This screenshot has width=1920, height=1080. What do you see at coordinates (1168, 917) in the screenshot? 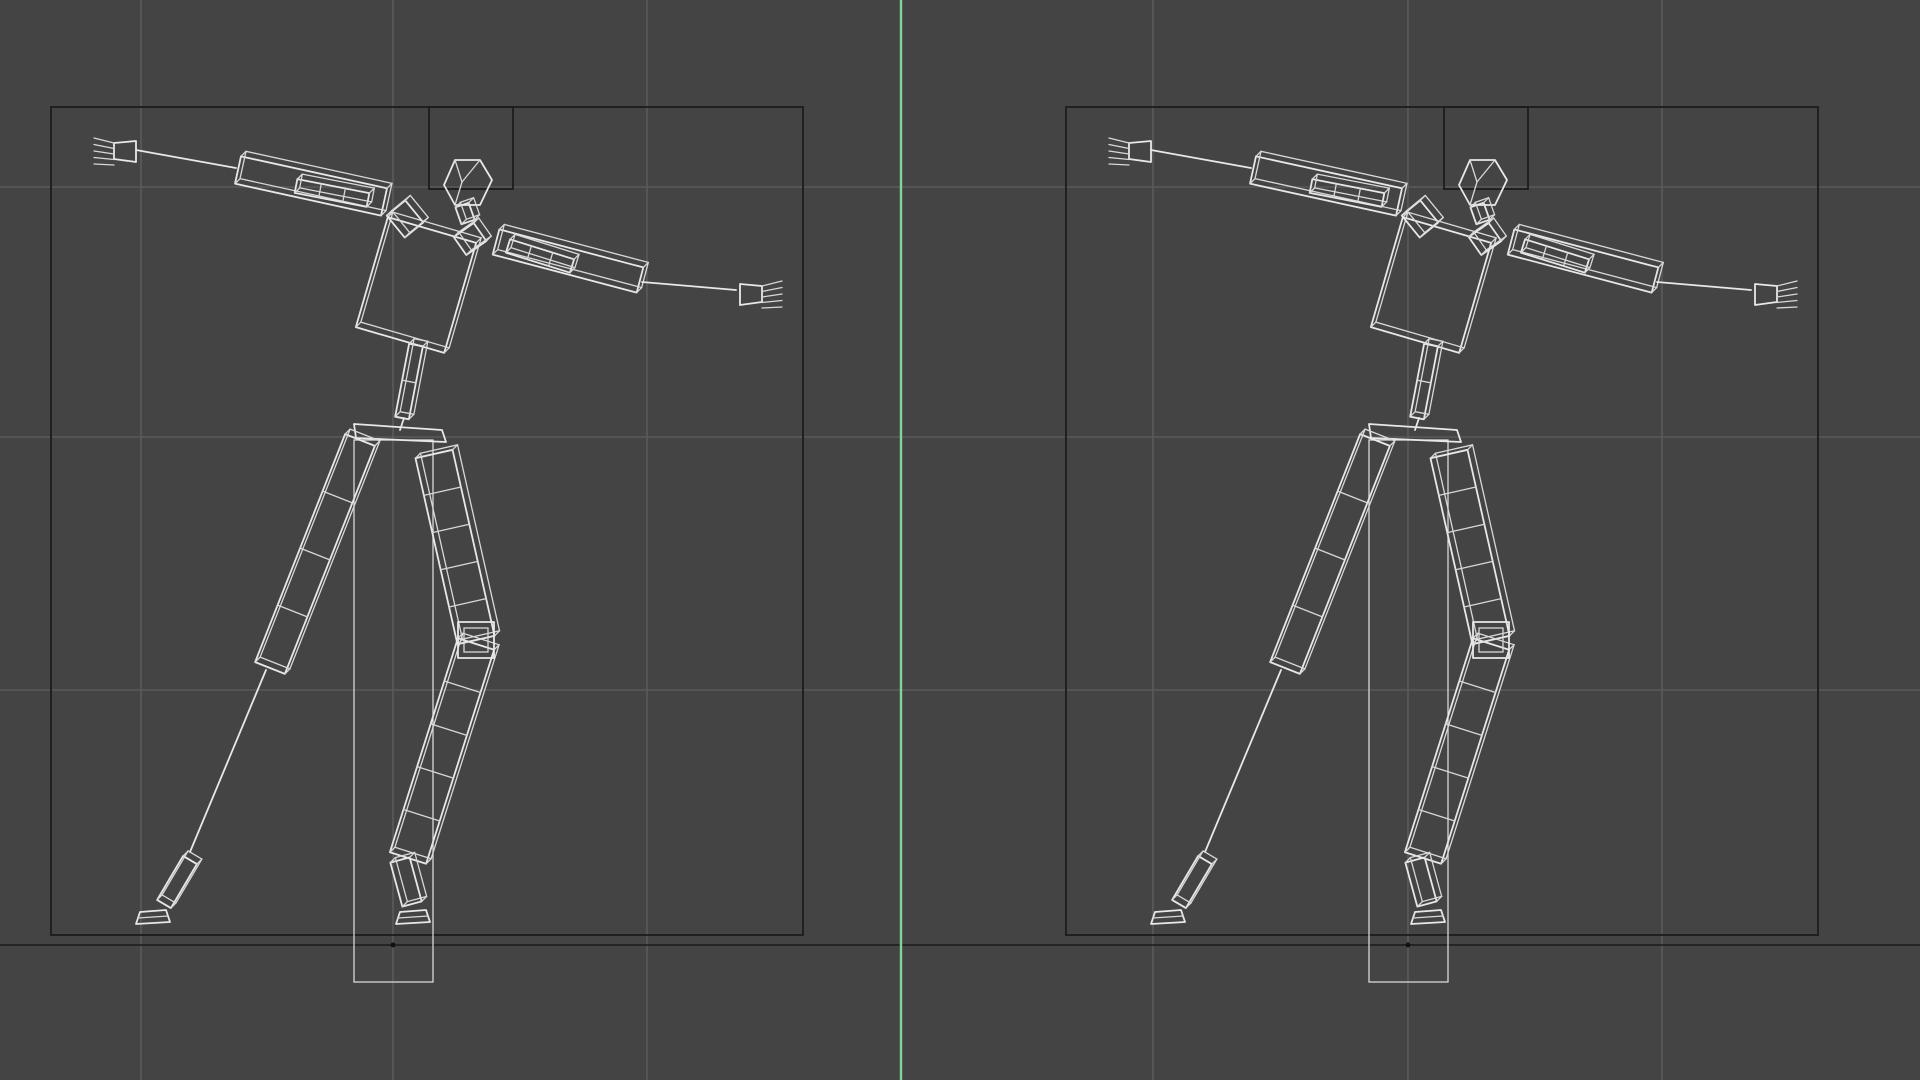
I see `left-foot-bone` at bounding box center [1168, 917].